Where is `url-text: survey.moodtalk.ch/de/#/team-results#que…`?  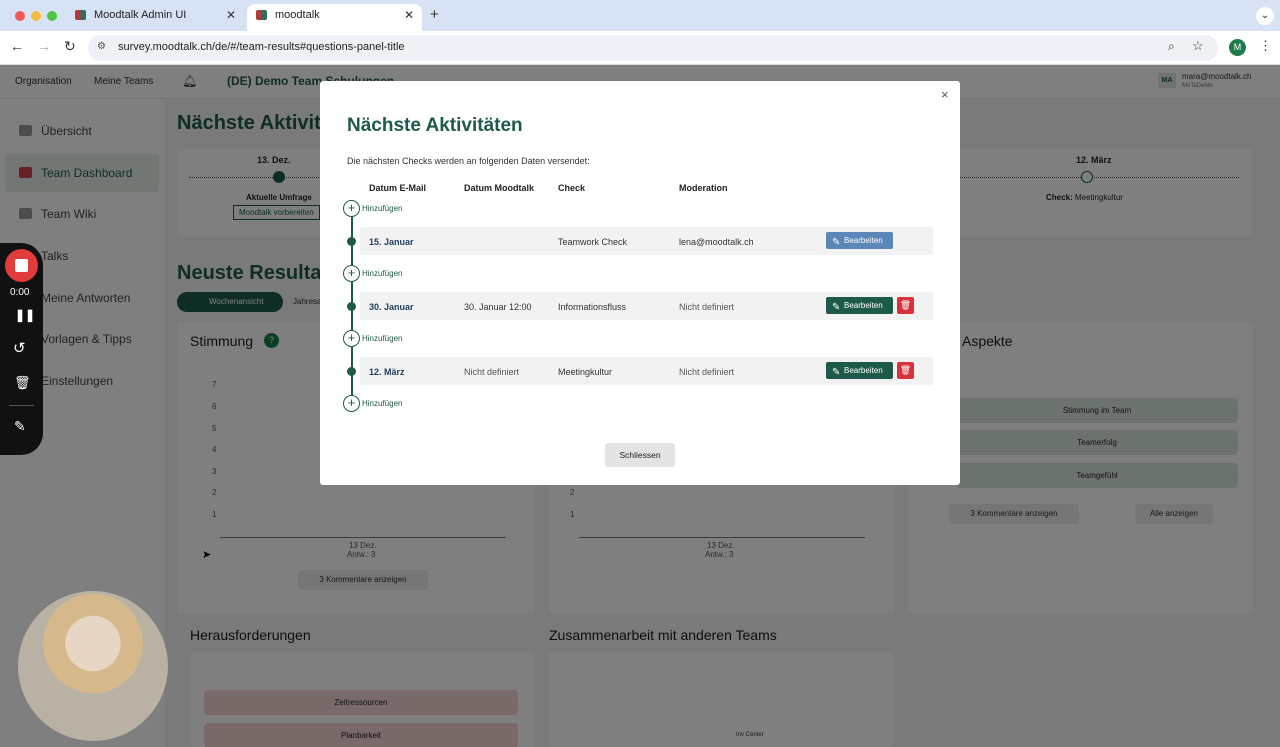
url-text: survey.moodtalk.ch/de/#/team-results#que… is located at coordinates (261, 47).